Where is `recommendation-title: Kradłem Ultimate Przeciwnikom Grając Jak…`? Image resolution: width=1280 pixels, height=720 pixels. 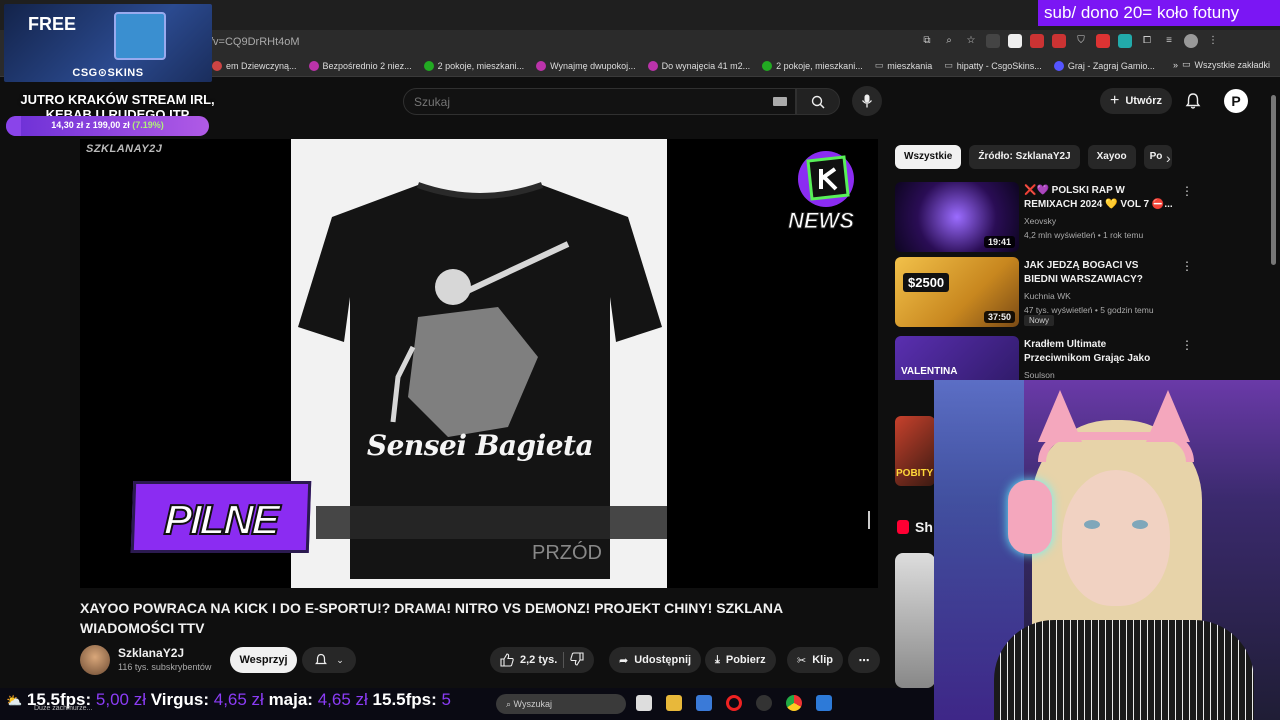 recommendation-title: Kradłem Ultimate Przeciwnikom Grając Jak… is located at coordinates (1099, 352).